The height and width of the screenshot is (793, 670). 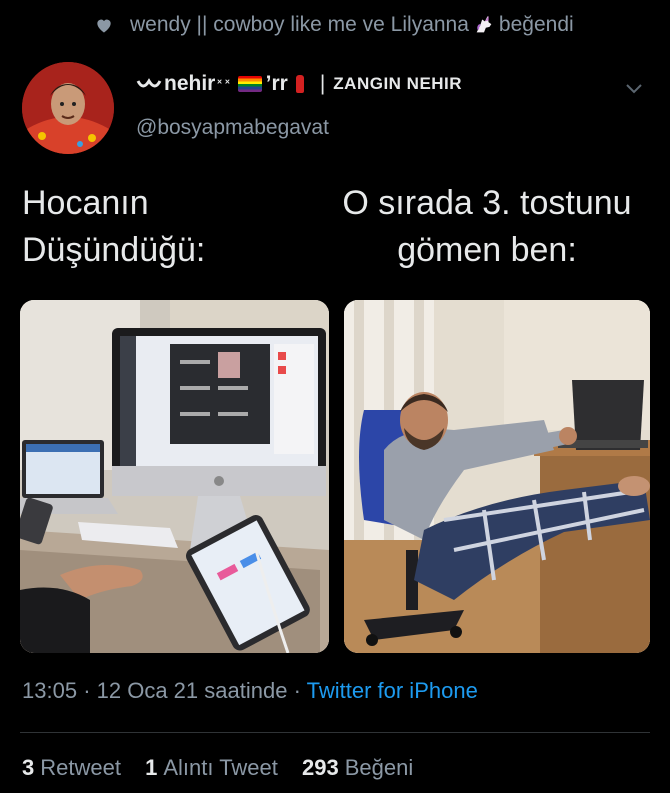 What do you see at coordinates (85, 203) in the screenshot?
I see `caption-left-line: Hocanın` at bounding box center [85, 203].